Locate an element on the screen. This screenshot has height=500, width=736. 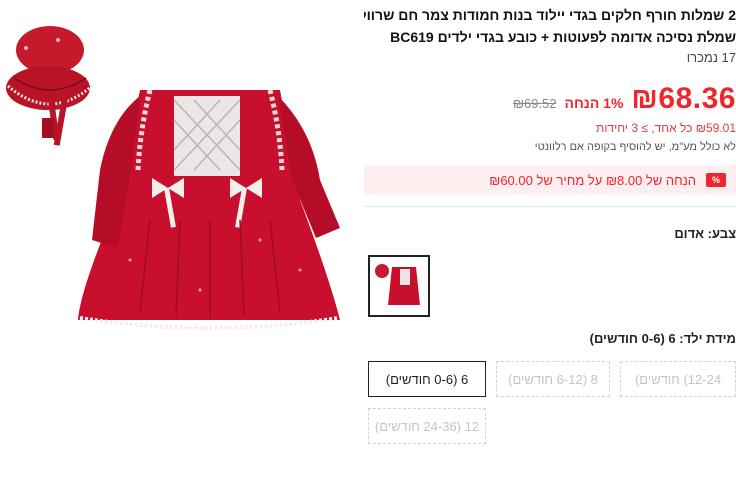
color-label: צבע: אדום is located at coordinates (705, 233).